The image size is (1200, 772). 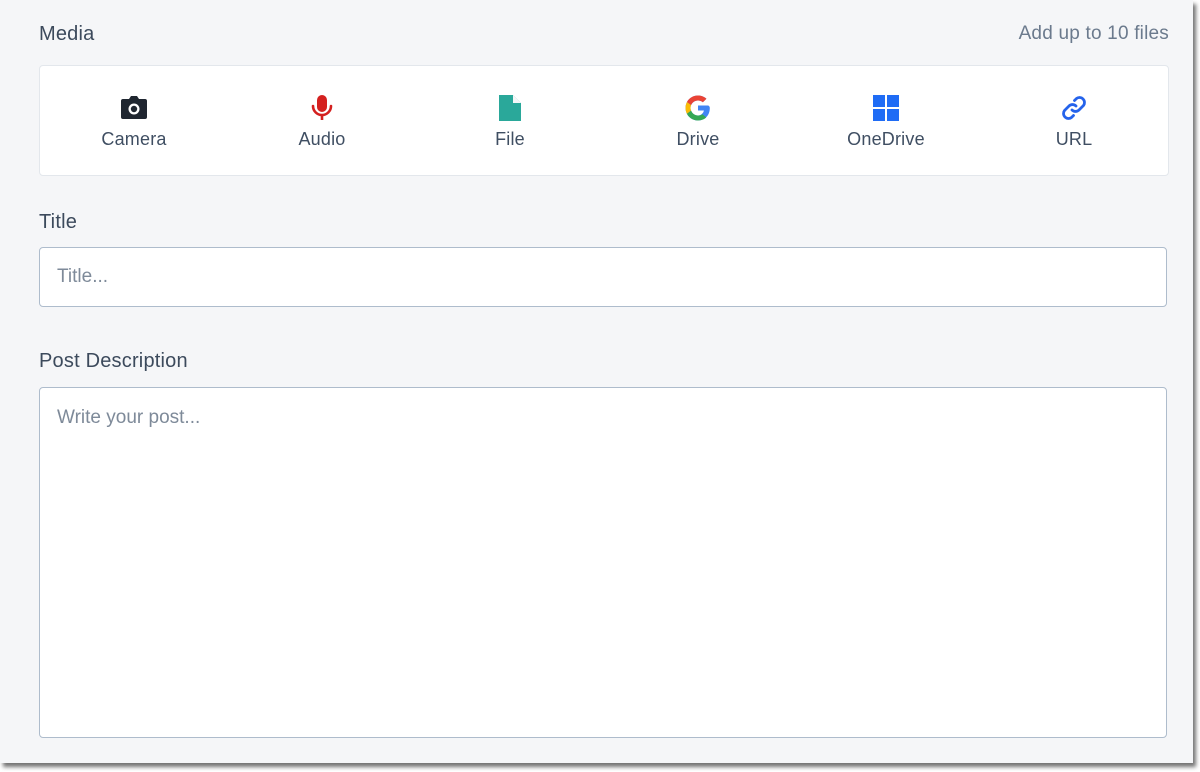 I want to click on google-icon, so click(x=698, y=108).